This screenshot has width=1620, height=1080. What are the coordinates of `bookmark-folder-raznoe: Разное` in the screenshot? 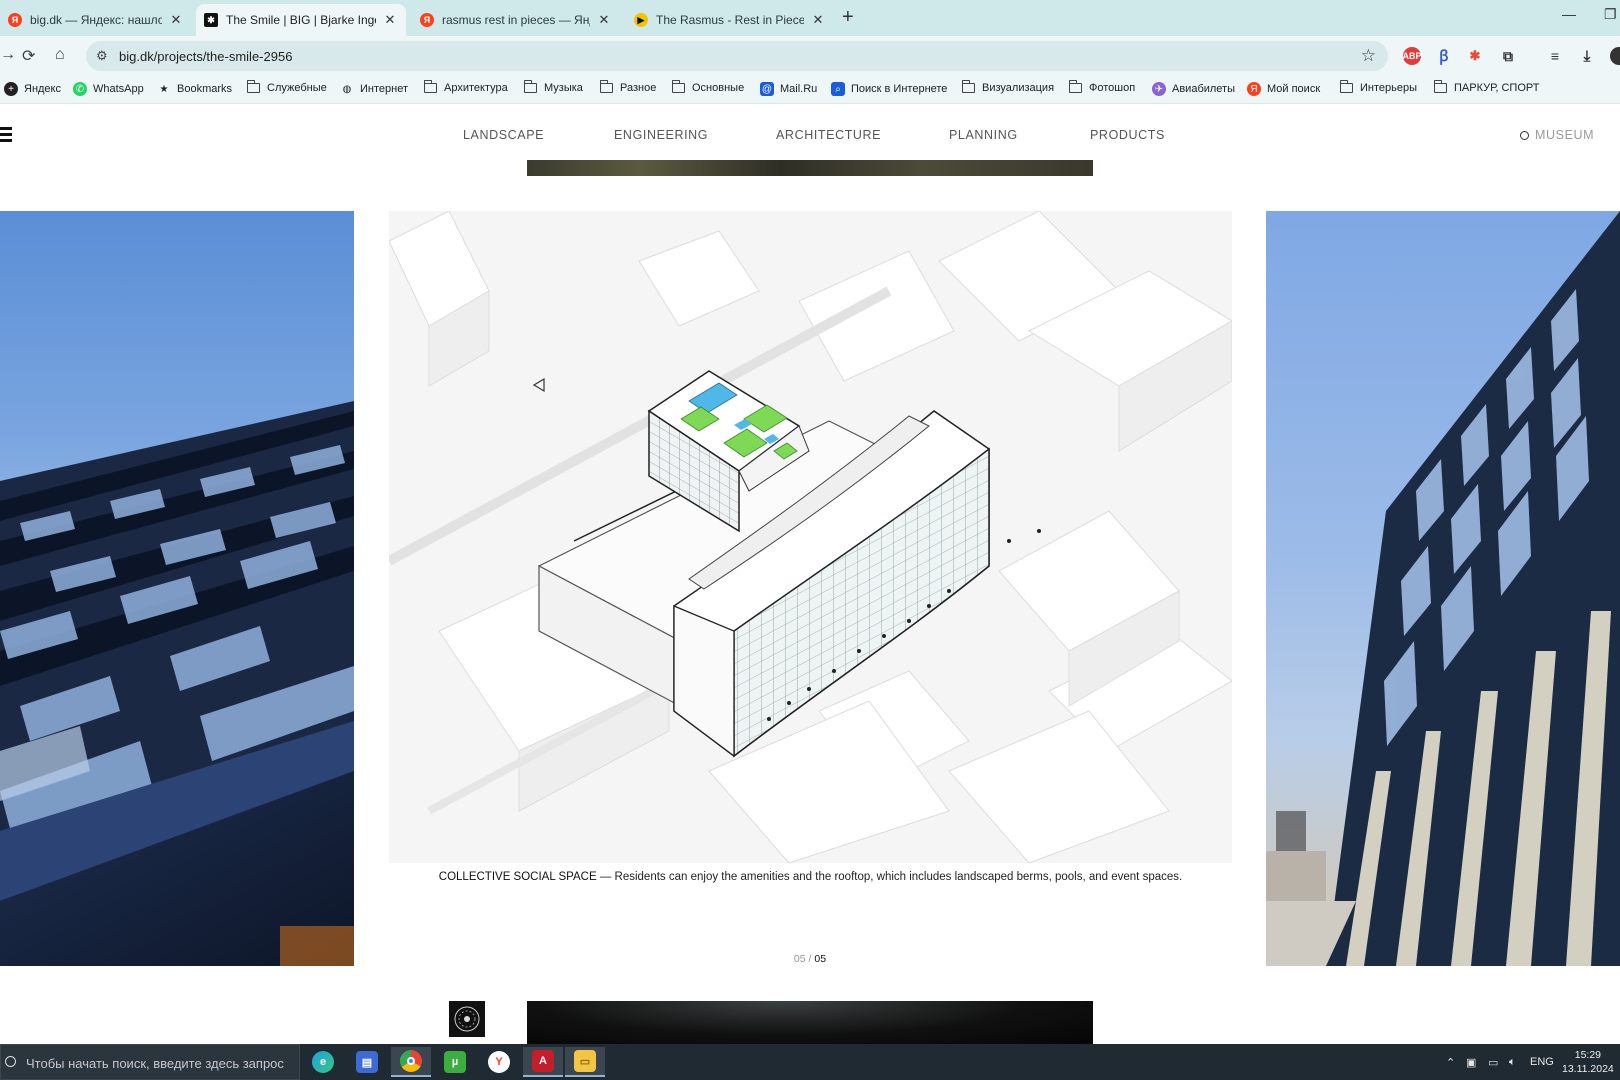 It's located at (627, 87).